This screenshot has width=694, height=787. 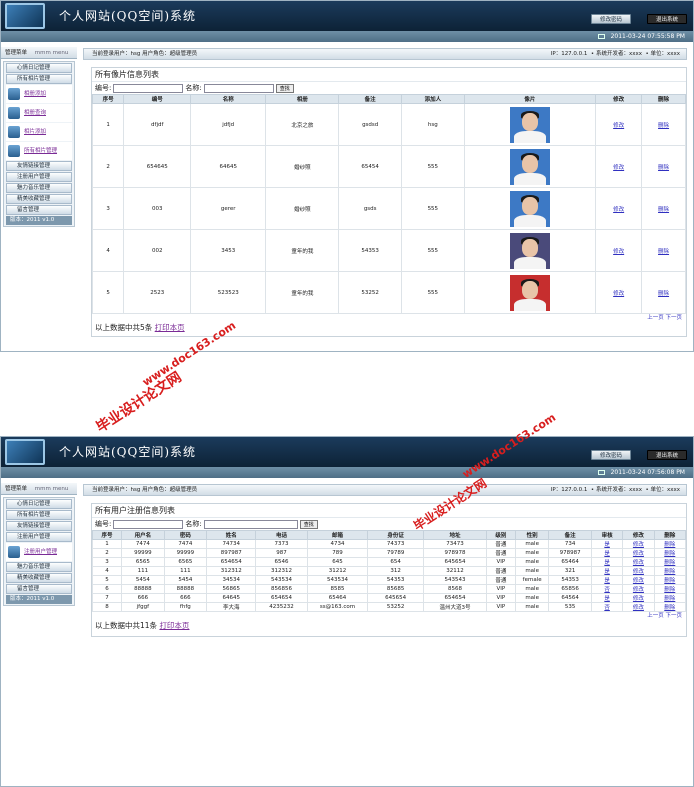 I want to click on approve-cell: 是, so click(x=607, y=598).